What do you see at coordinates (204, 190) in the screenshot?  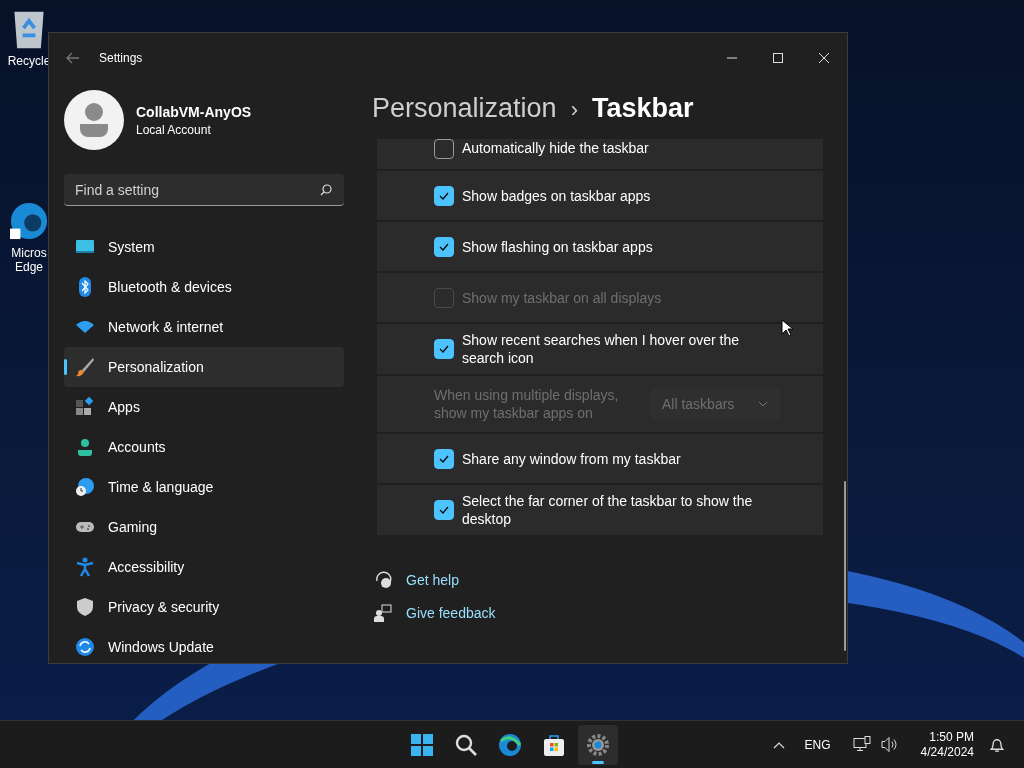 I see `search-field: Find a setting` at bounding box center [204, 190].